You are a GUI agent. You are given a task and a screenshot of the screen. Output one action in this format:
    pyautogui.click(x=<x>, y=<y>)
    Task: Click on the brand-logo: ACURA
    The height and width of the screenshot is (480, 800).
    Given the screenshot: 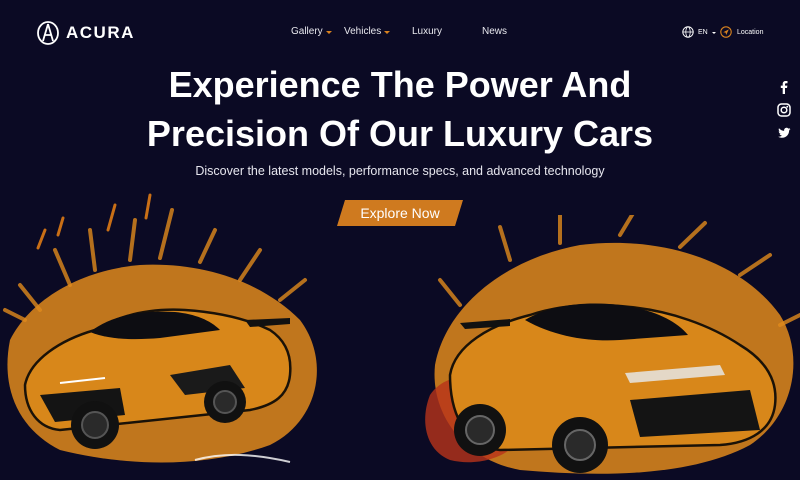 What is the action you would take?
    pyautogui.click(x=86, y=33)
    